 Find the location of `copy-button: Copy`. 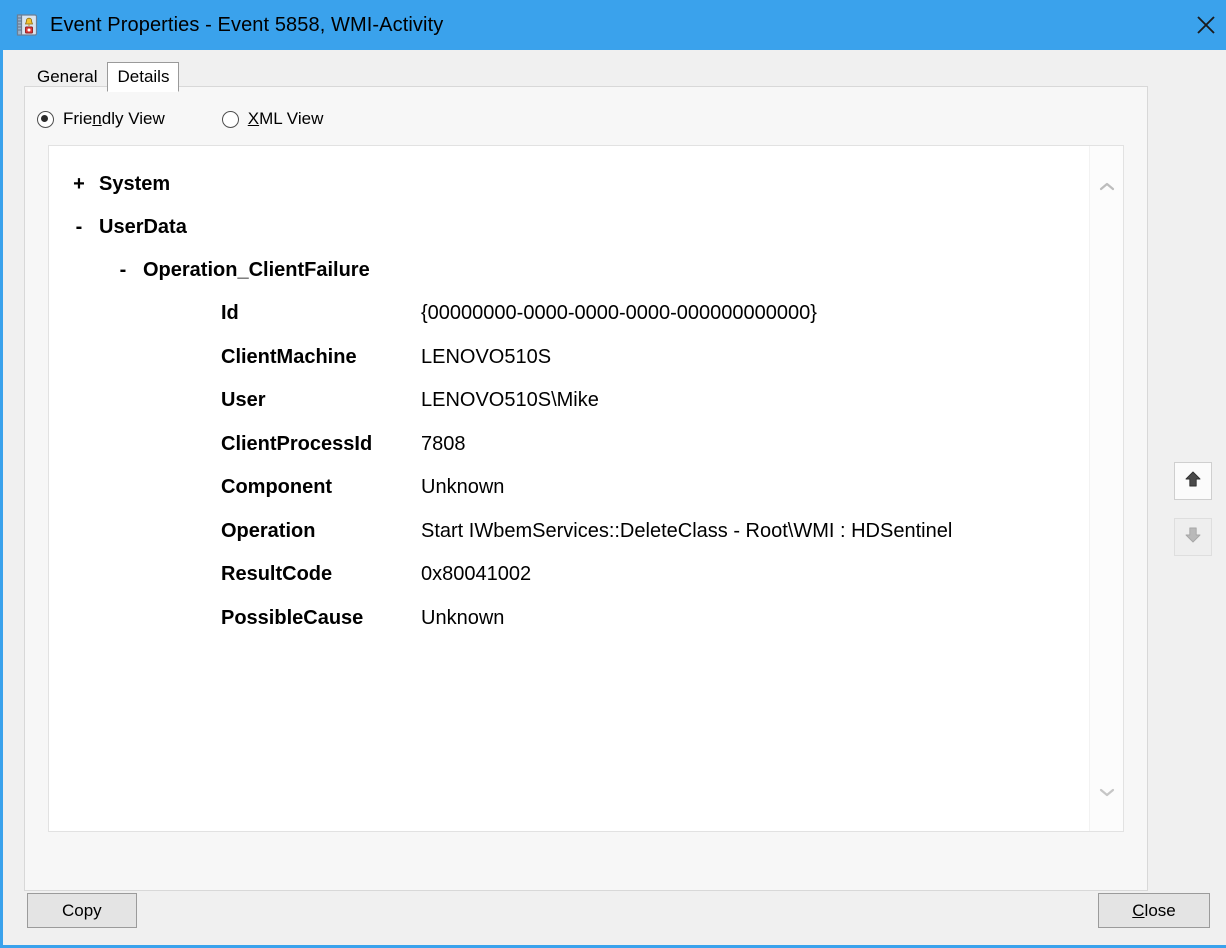

copy-button: Copy is located at coordinates (82, 910).